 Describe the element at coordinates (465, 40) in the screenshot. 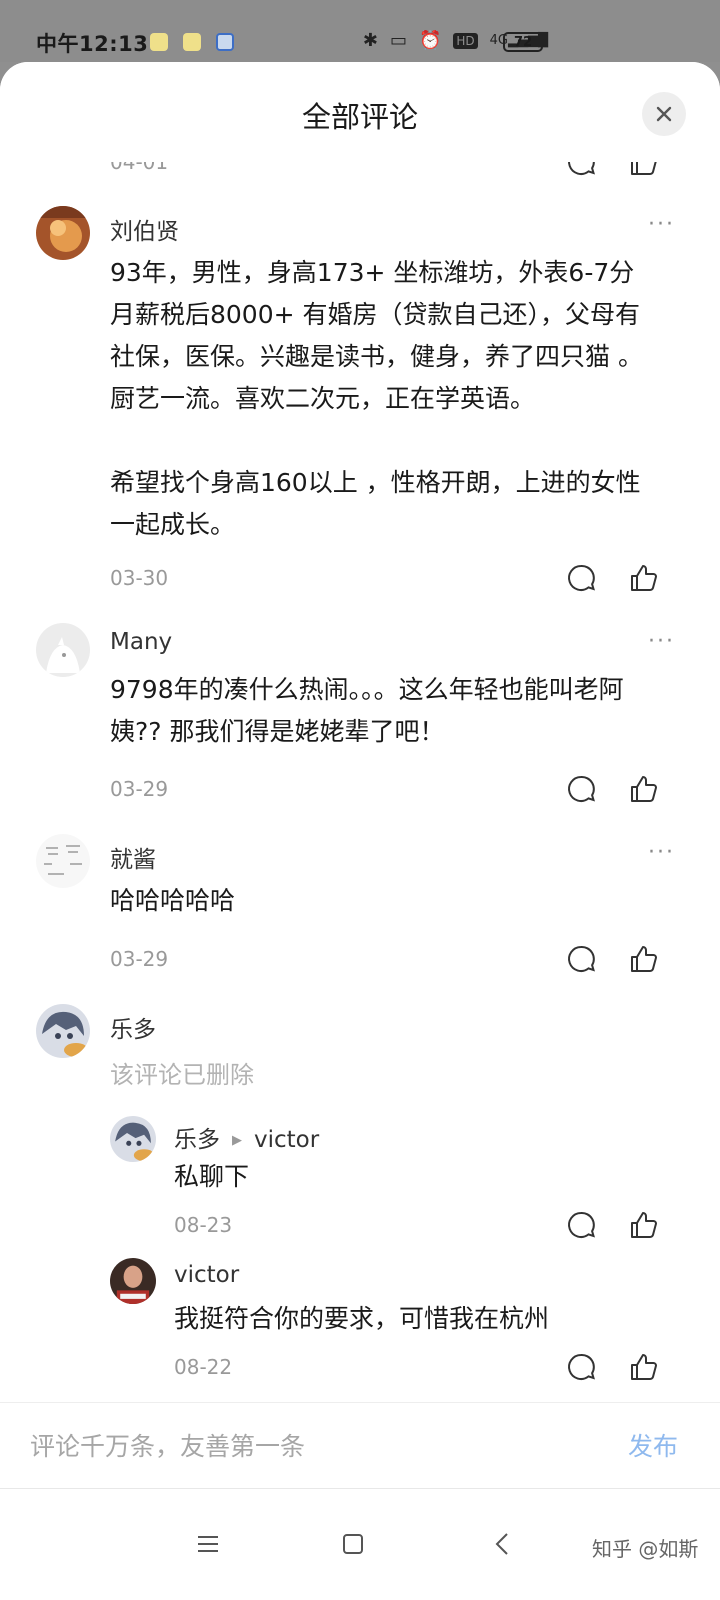

I see `hd-icon: HD` at that location.